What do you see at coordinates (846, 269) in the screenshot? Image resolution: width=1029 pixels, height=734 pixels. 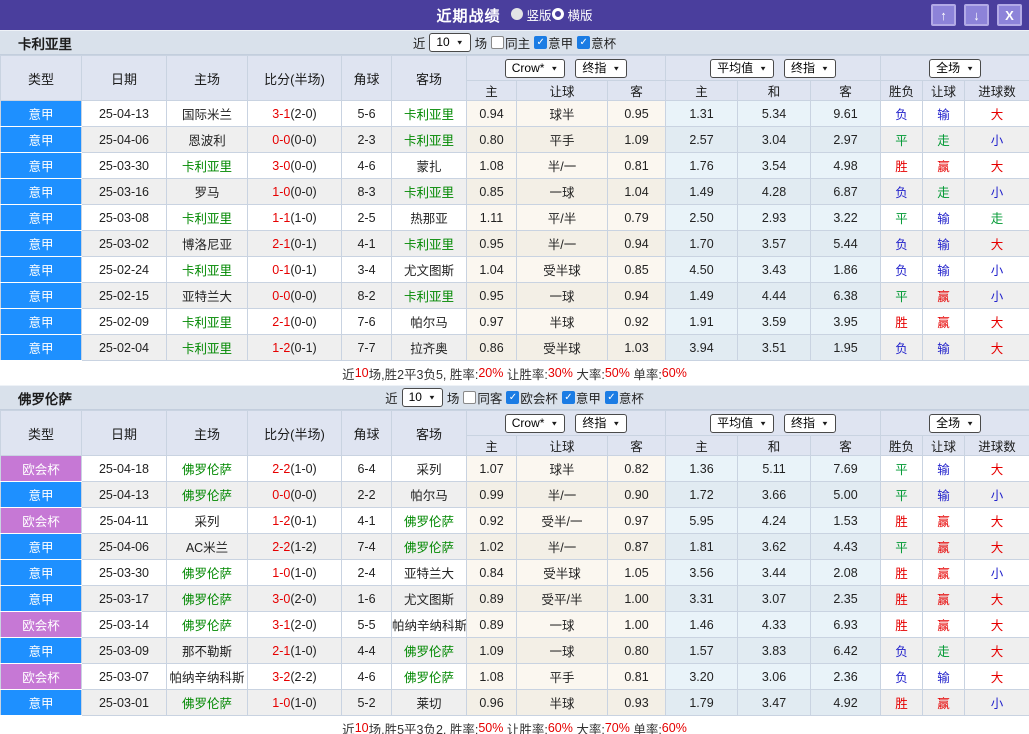 I see `avg-away-cell: 1.86` at bounding box center [846, 269].